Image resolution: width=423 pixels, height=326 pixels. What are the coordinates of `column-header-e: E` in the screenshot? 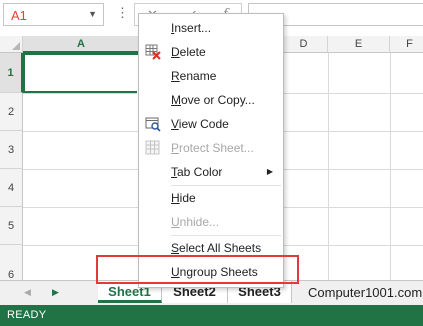 It's located at (359, 44).